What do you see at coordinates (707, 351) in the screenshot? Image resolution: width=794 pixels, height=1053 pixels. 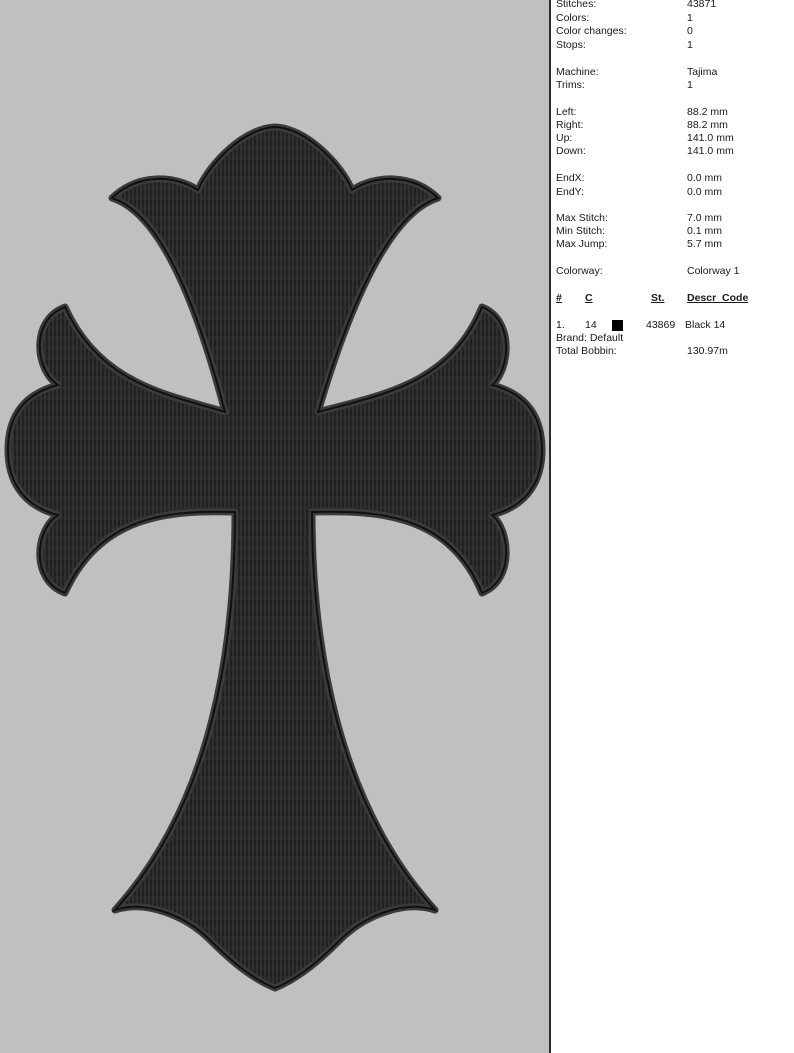 I see `total-bobbin-value: 130.97m` at bounding box center [707, 351].